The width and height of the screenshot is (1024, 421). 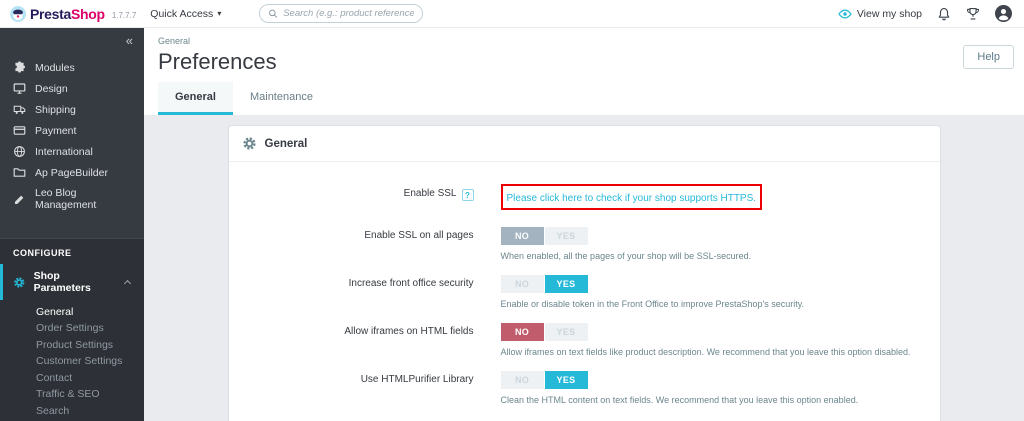 I want to click on folder-icon, so click(x=19, y=172).